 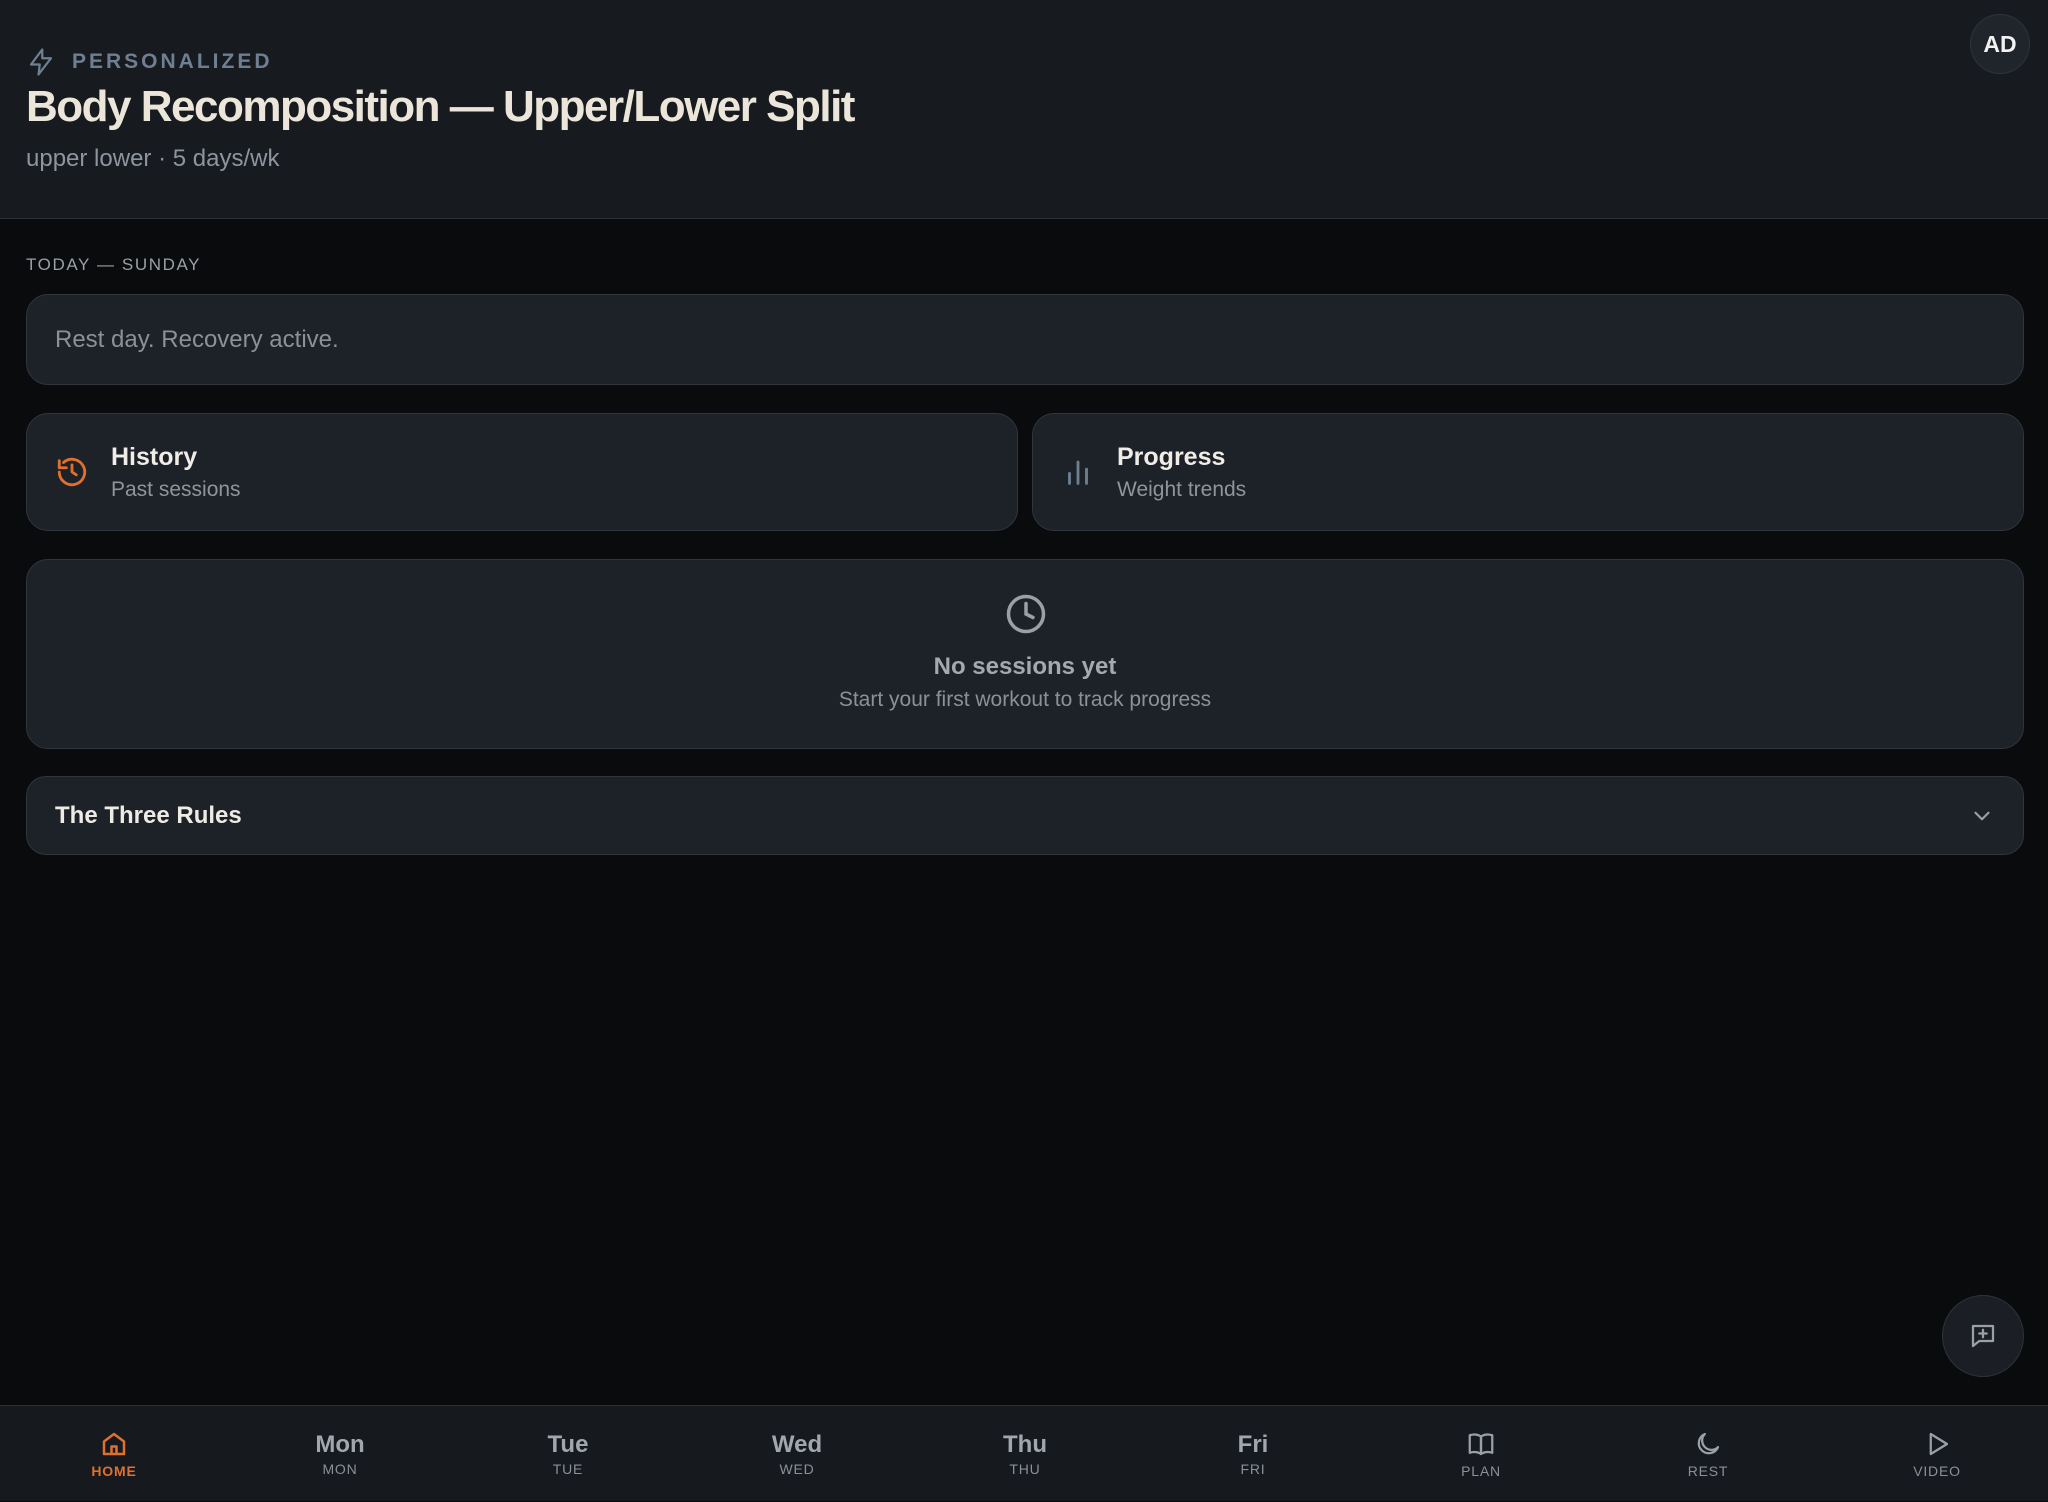 I want to click on nav-day-abbr: FRI, so click(x=1253, y=1469).